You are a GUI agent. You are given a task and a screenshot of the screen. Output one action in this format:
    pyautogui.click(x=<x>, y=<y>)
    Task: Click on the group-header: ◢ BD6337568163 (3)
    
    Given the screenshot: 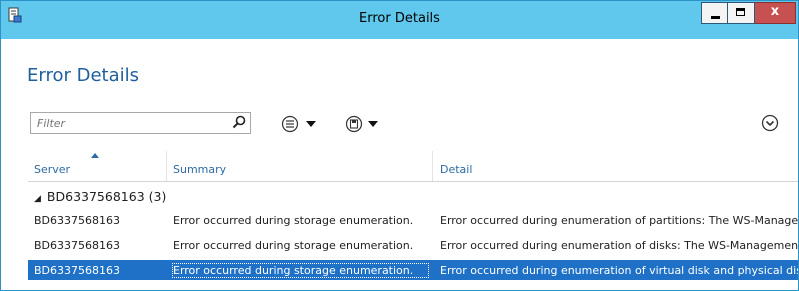 What is the action you would take?
    pyautogui.click(x=97, y=196)
    